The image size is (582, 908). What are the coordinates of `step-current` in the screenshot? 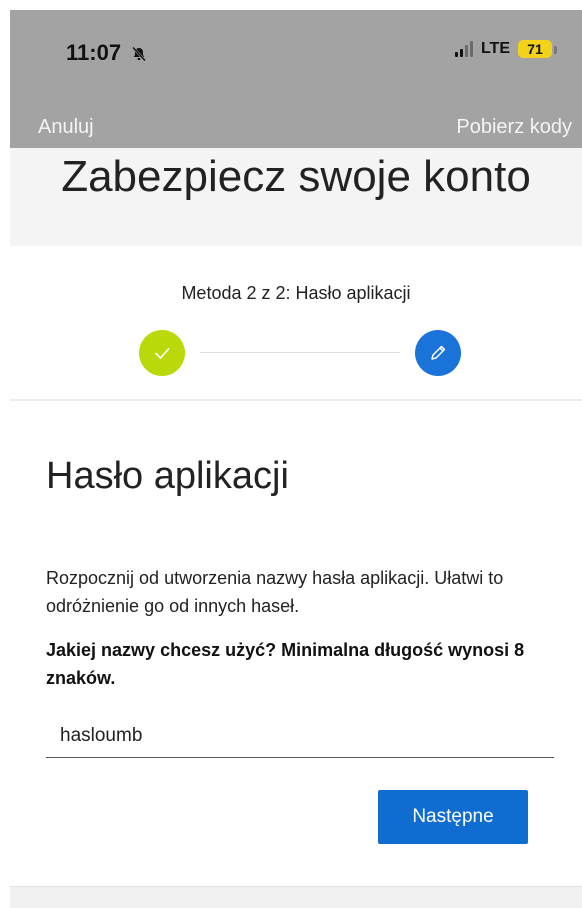 It's located at (438, 353).